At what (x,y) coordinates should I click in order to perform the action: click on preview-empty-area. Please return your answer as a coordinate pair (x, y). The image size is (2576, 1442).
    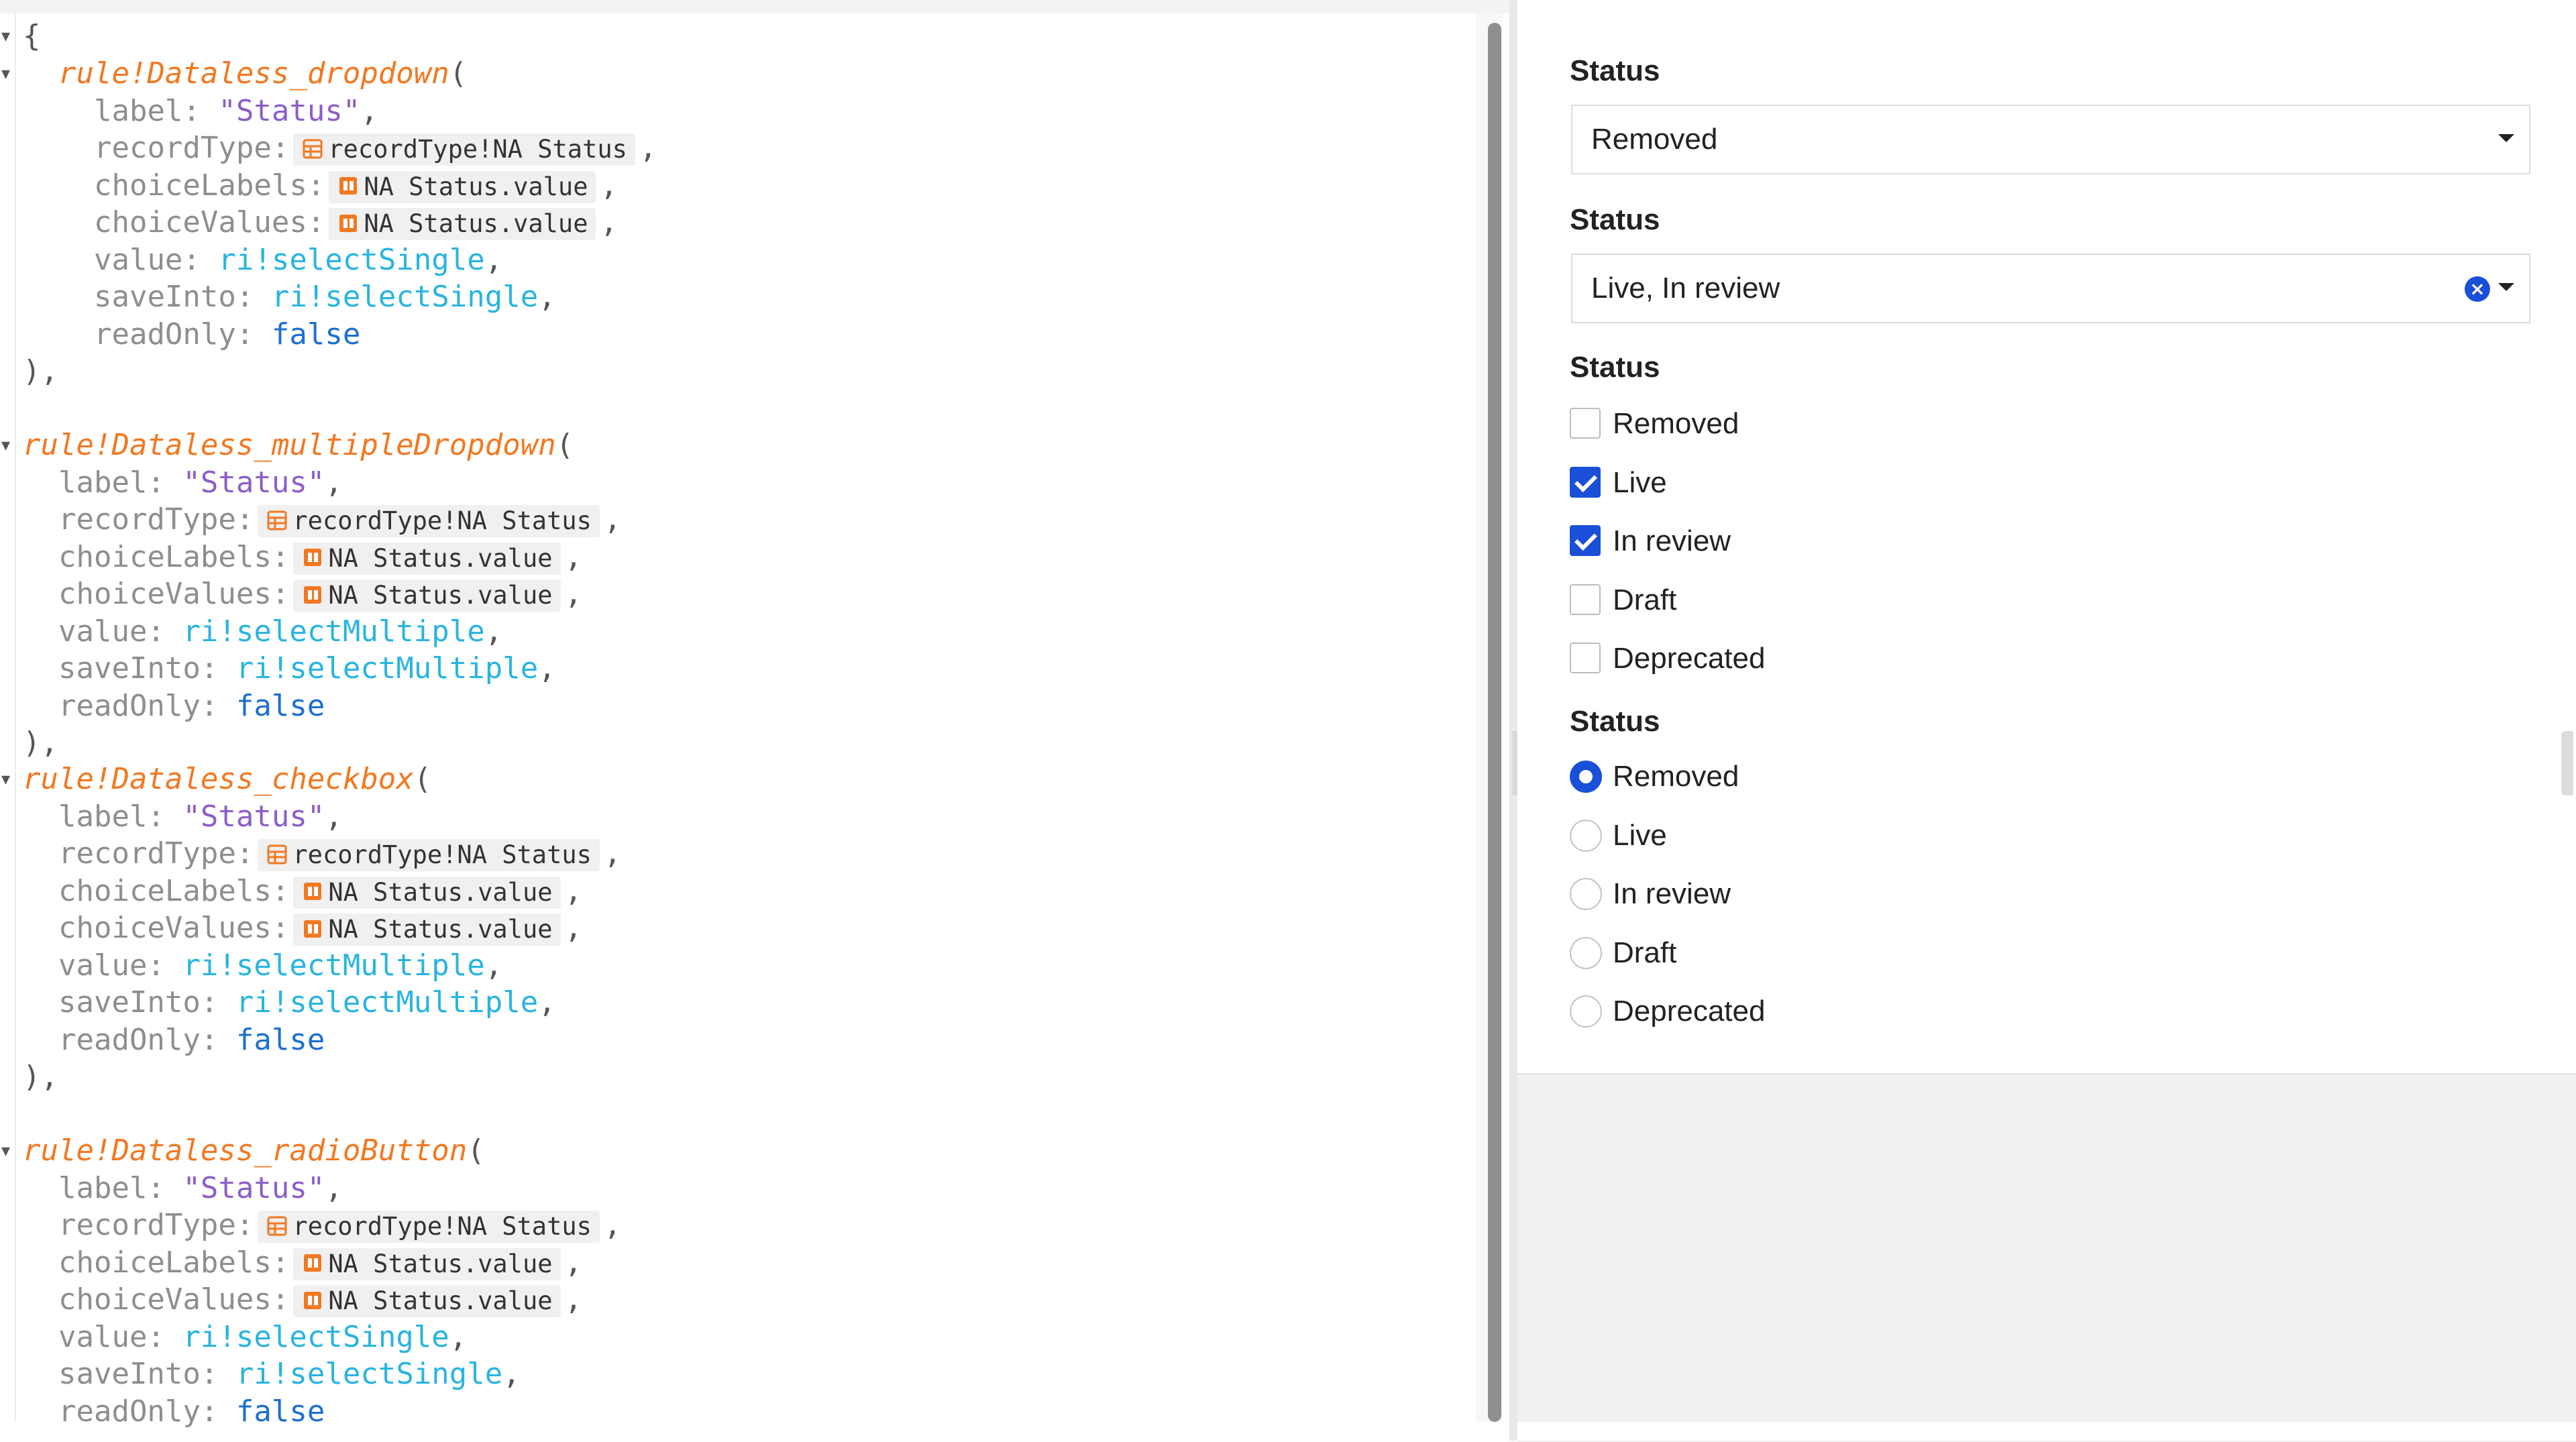
    Looking at the image, I should click on (2046, 1257).